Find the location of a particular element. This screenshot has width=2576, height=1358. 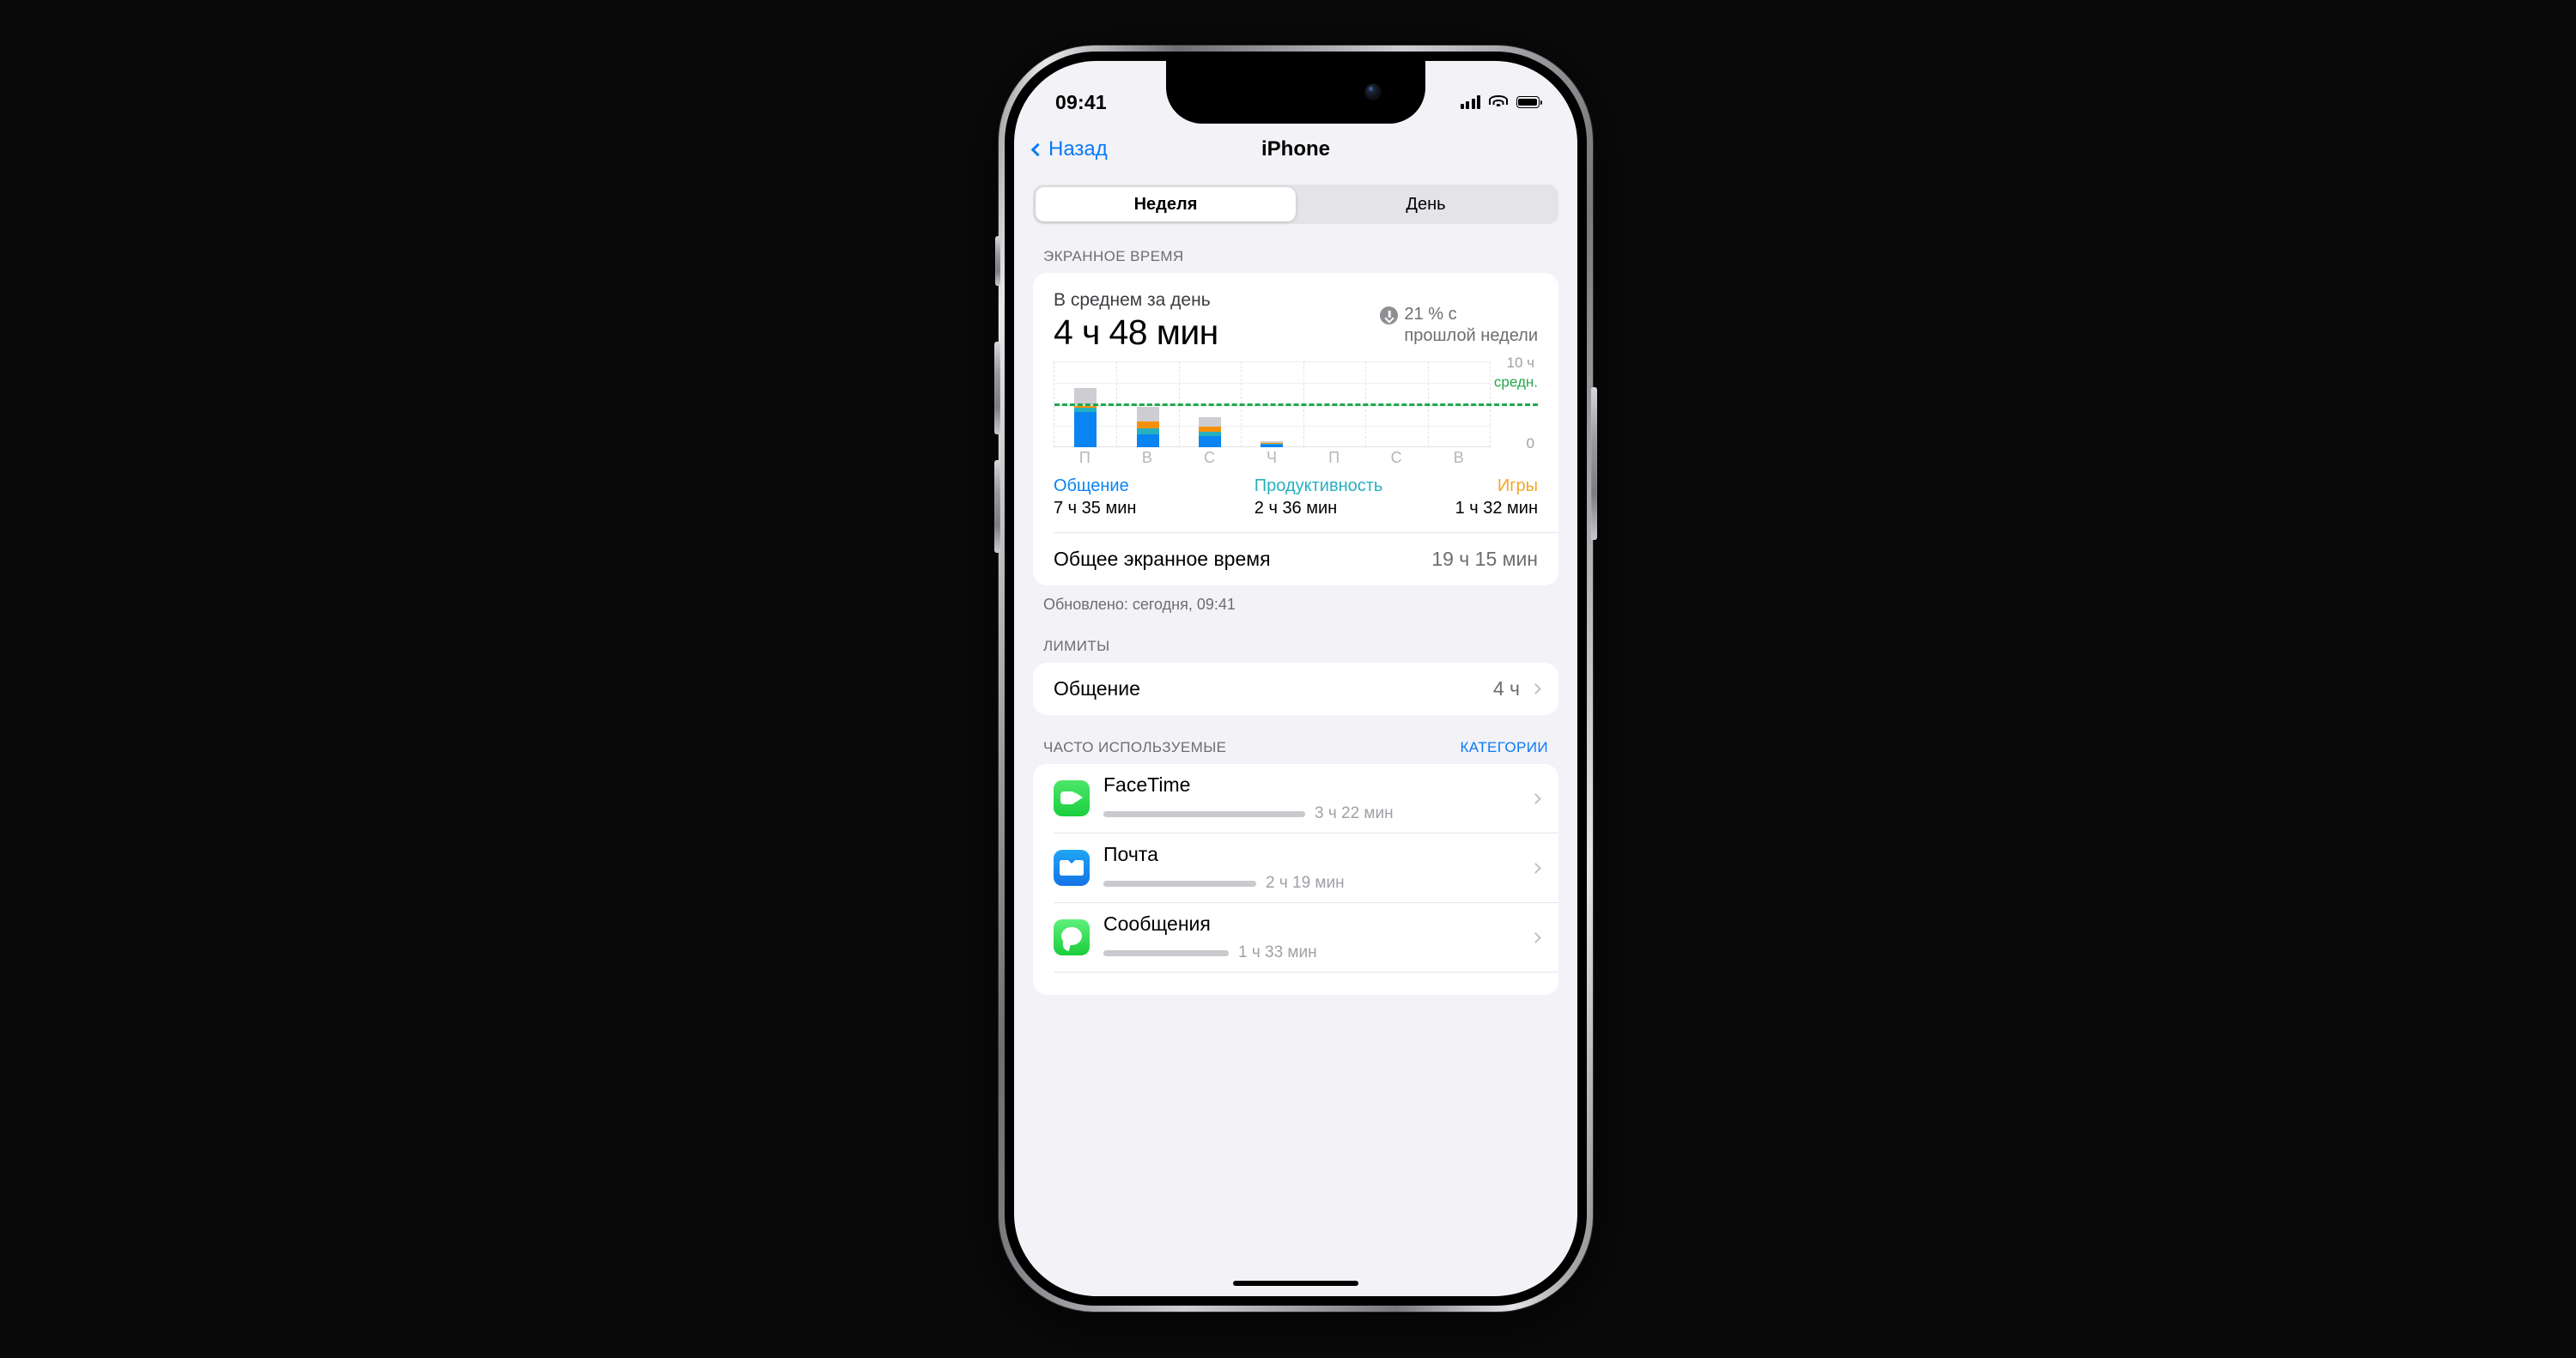

app-name-messages: Сообщения is located at coordinates (1157, 924).